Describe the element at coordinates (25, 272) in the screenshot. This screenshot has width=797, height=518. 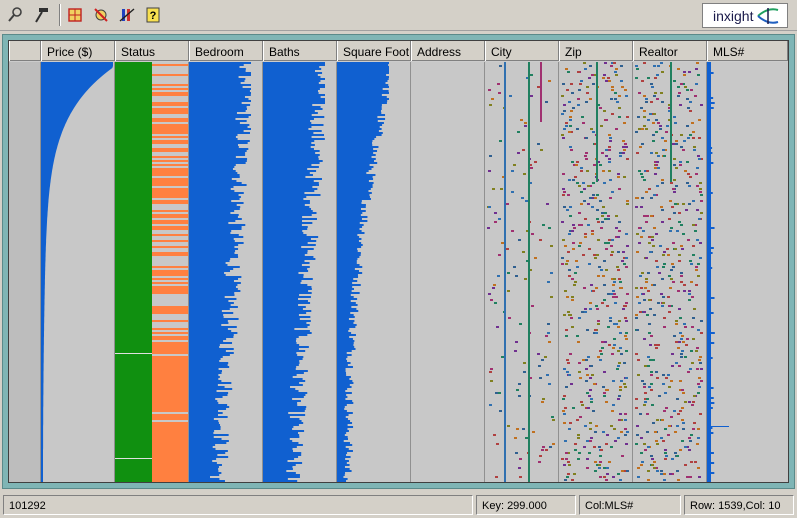
I see `column-row-gutter` at that location.